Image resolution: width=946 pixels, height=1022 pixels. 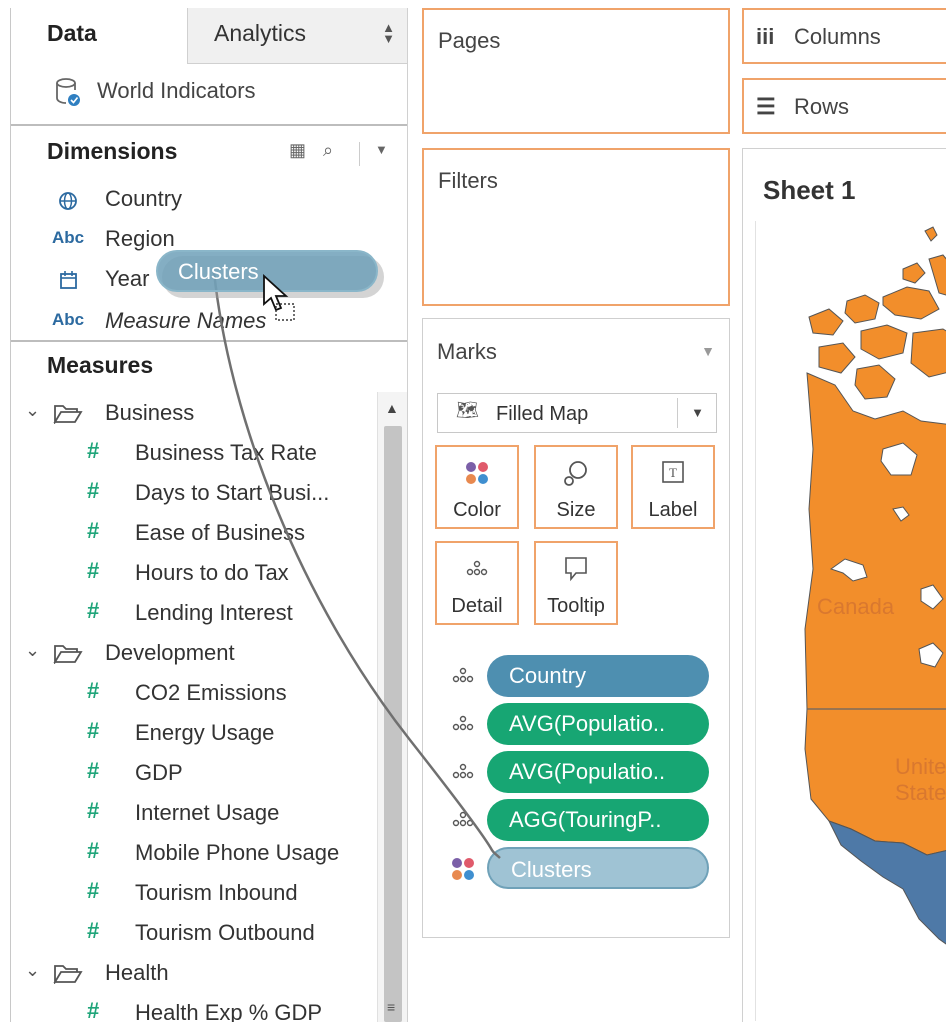 What do you see at coordinates (856, 606) in the screenshot?
I see `map-label-canada: Canada` at bounding box center [856, 606].